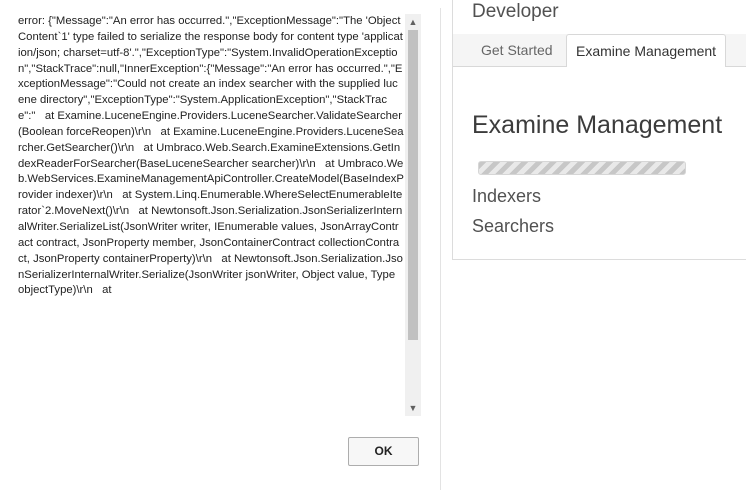 The image size is (746, 490). I want to click on scroll-up-arrow-icon: ▲, so click(413, 22).